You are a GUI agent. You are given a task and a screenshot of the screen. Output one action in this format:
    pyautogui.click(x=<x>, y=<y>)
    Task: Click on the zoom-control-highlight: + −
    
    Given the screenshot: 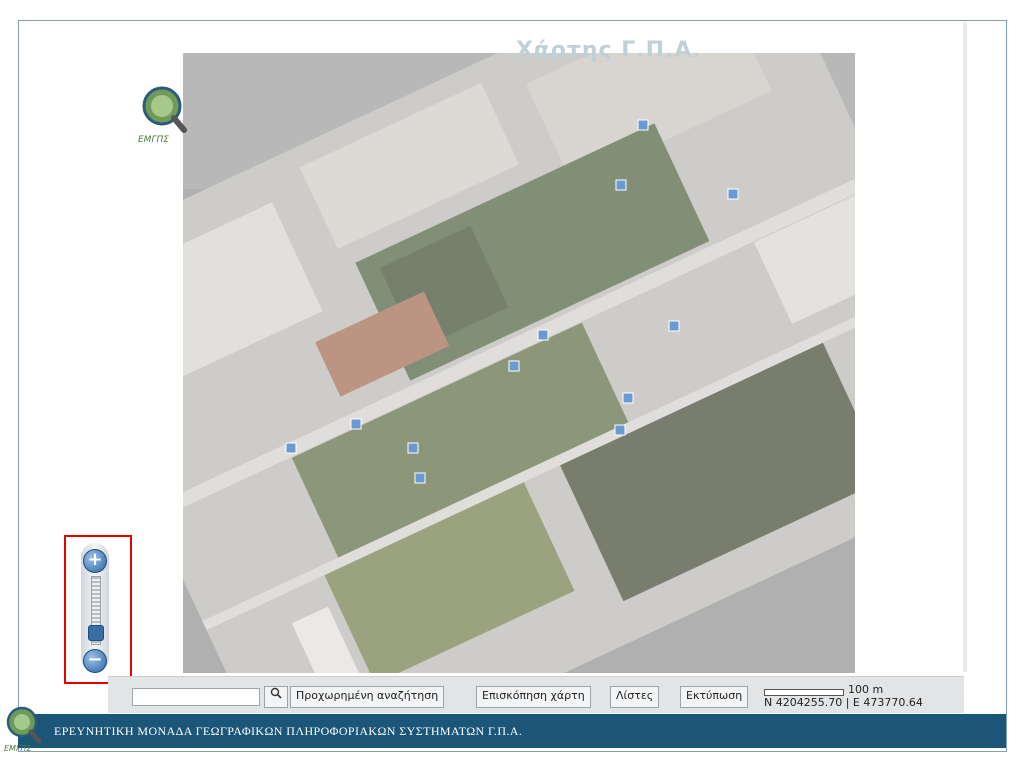 What is the action you would take?
    pyautogui.click(x=98, y=609)
    